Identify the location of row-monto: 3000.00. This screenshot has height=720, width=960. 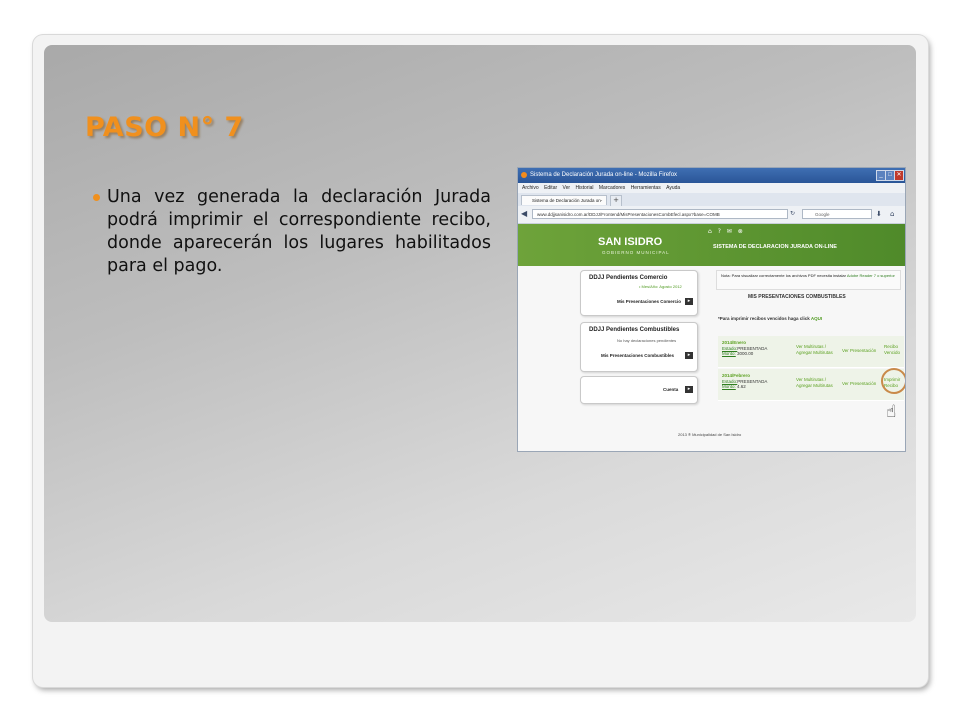
(745, 353).